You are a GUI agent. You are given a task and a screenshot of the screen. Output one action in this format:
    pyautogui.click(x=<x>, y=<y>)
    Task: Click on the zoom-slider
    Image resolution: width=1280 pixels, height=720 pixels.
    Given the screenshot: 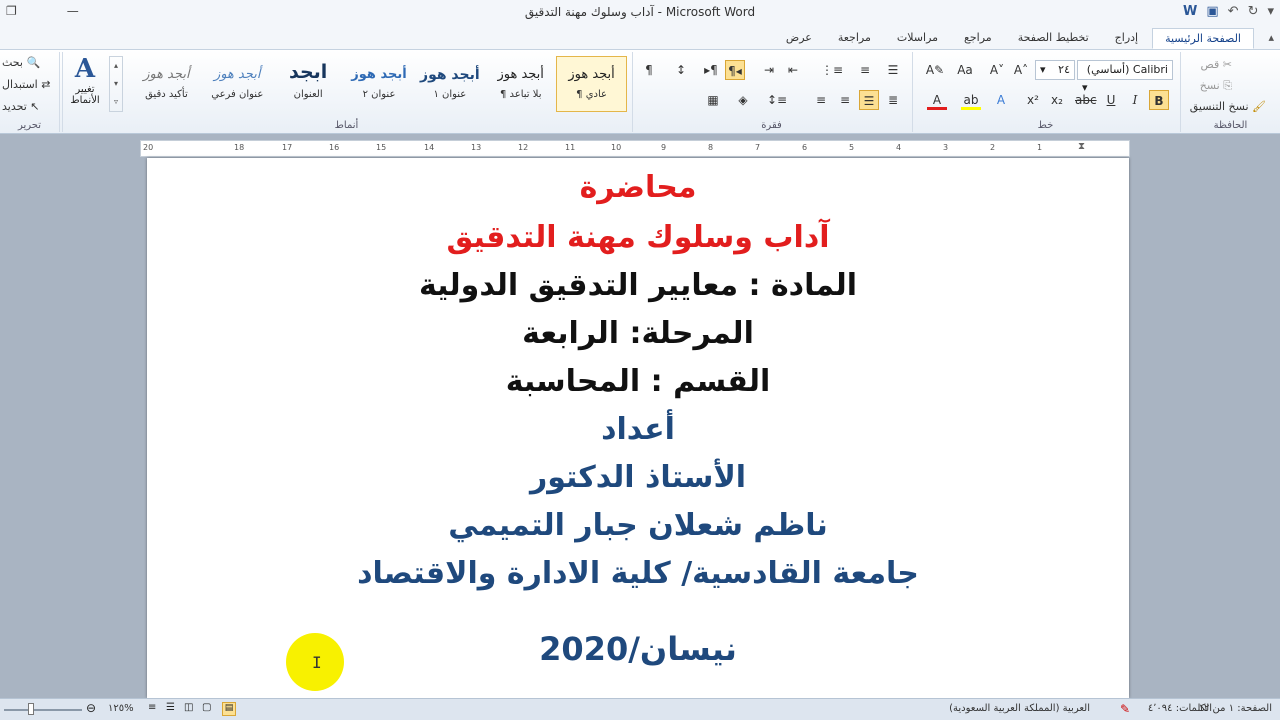 What is the action you would take?
    pyautogui.click(x=43, y=710)
    